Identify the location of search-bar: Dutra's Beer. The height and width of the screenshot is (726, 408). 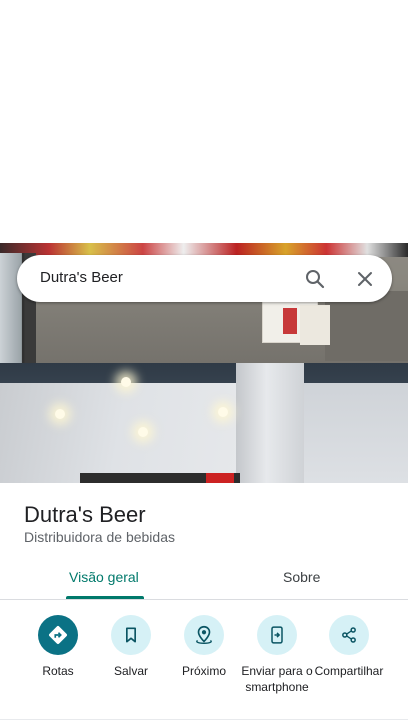
(204, 278).